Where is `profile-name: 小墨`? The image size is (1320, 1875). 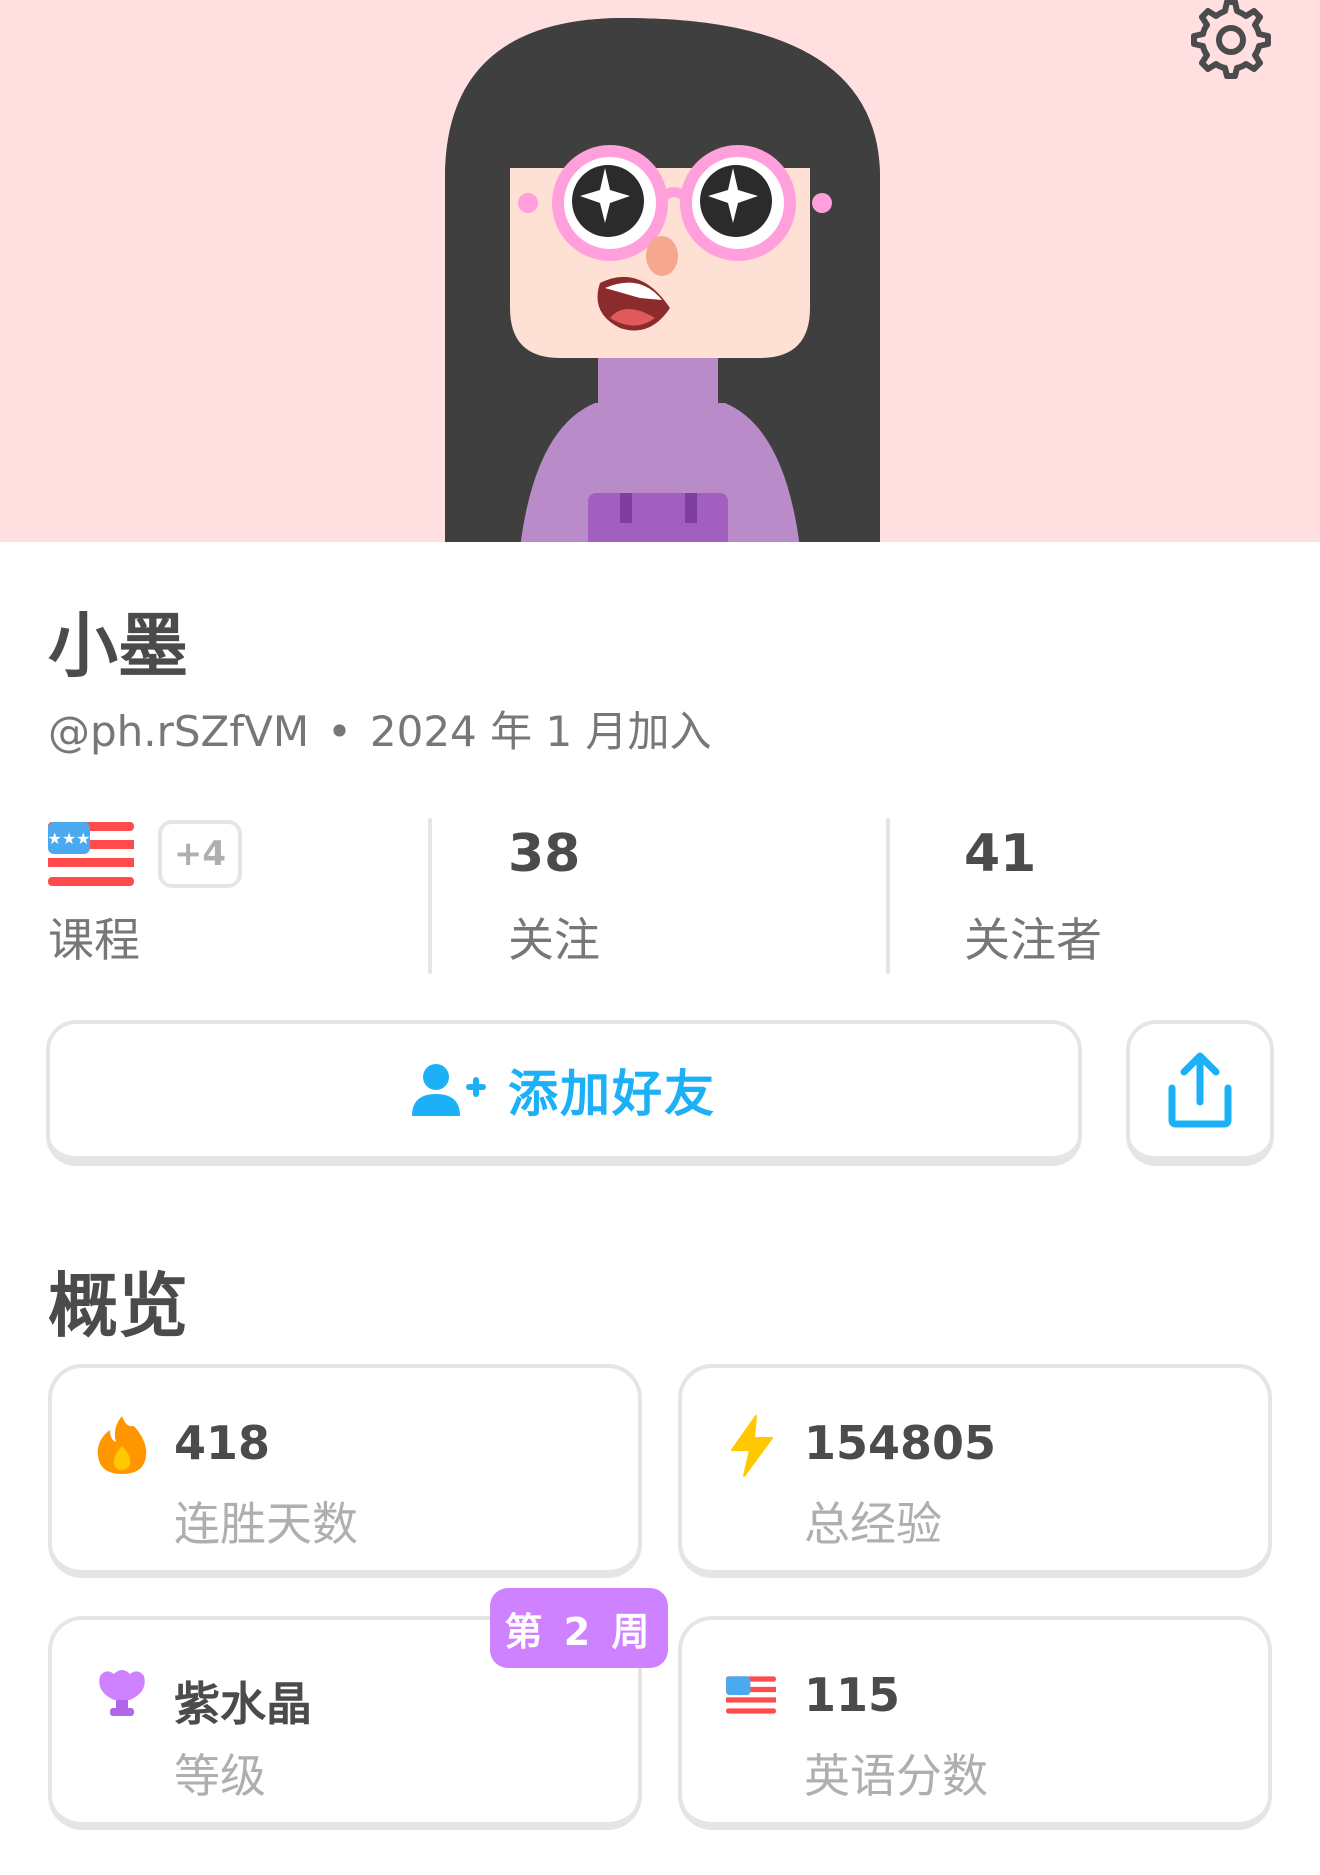 profile-name: 小墨 is located at coordinates (118, 646).